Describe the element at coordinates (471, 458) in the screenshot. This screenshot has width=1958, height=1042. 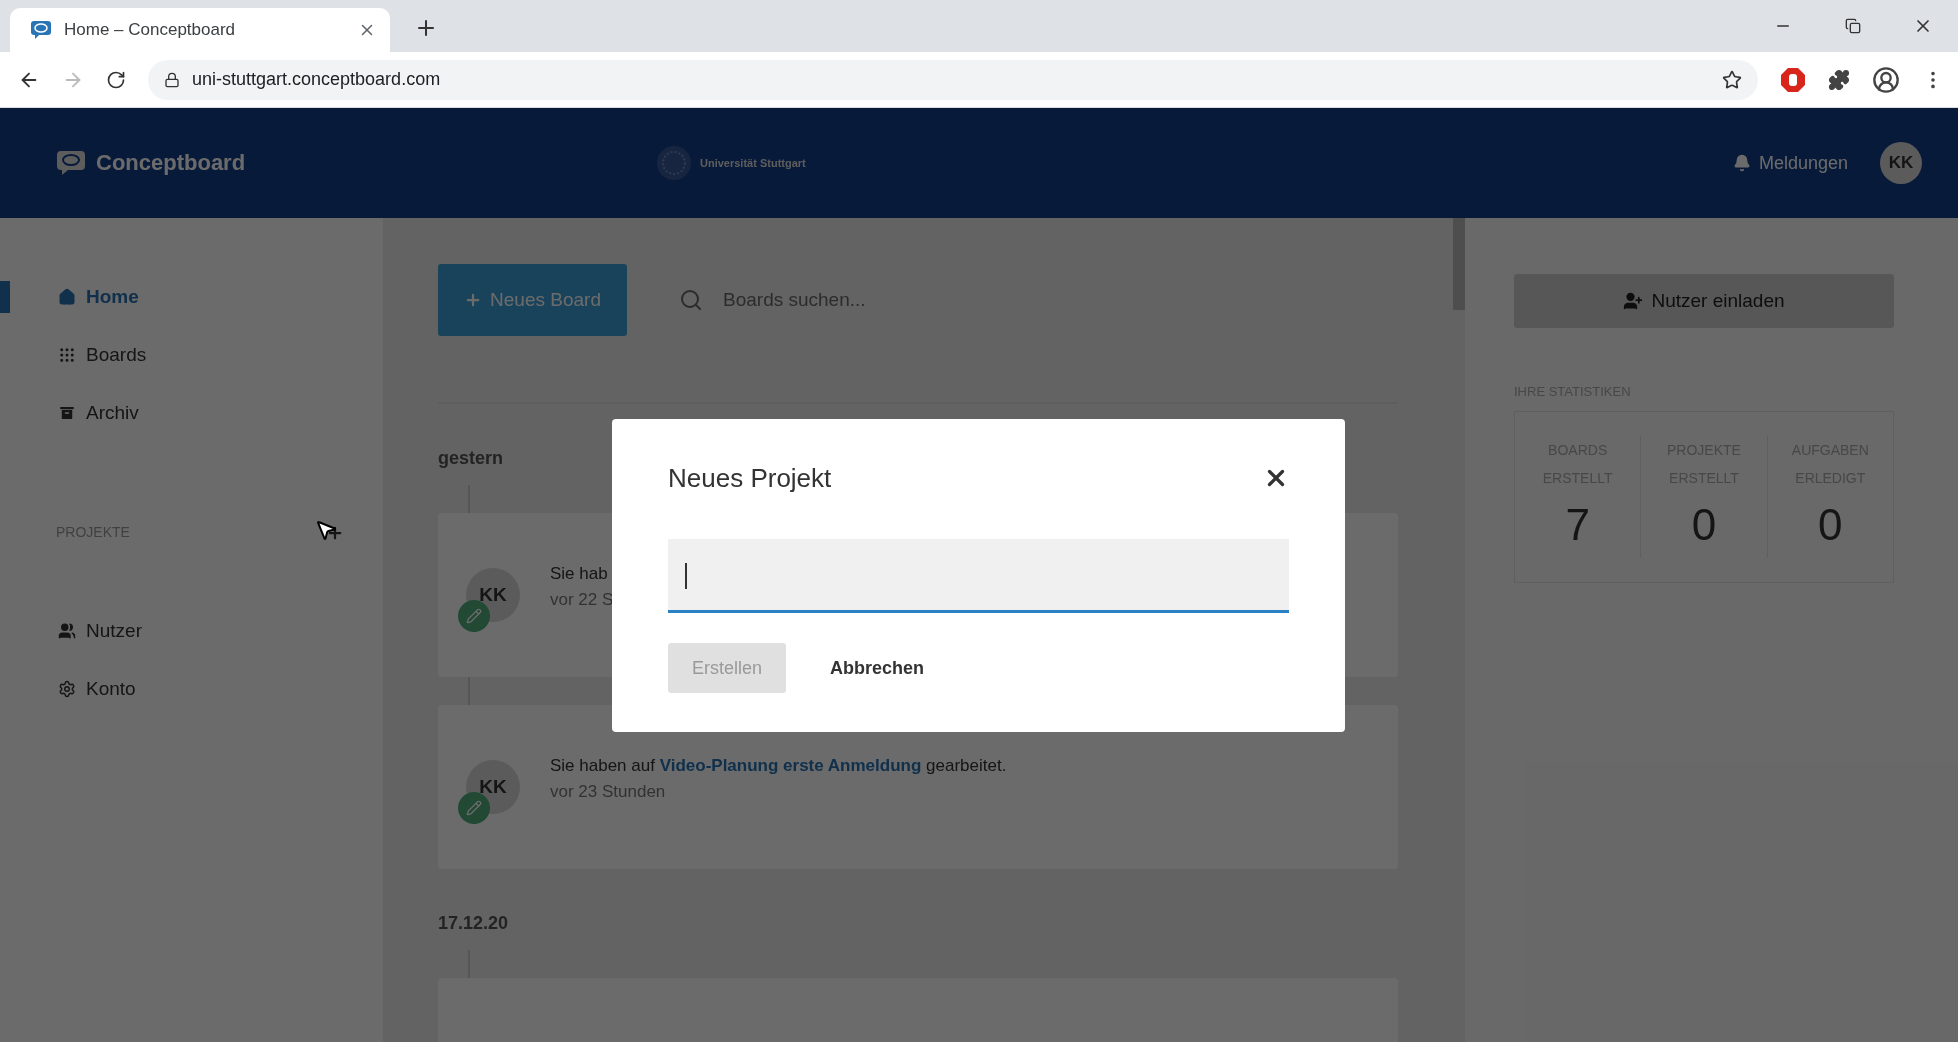
I see `date-heading: gestern` at that location.